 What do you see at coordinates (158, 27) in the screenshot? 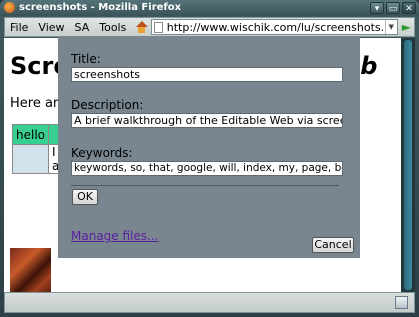
I see `page-icon` at bounding box center [158, 27].